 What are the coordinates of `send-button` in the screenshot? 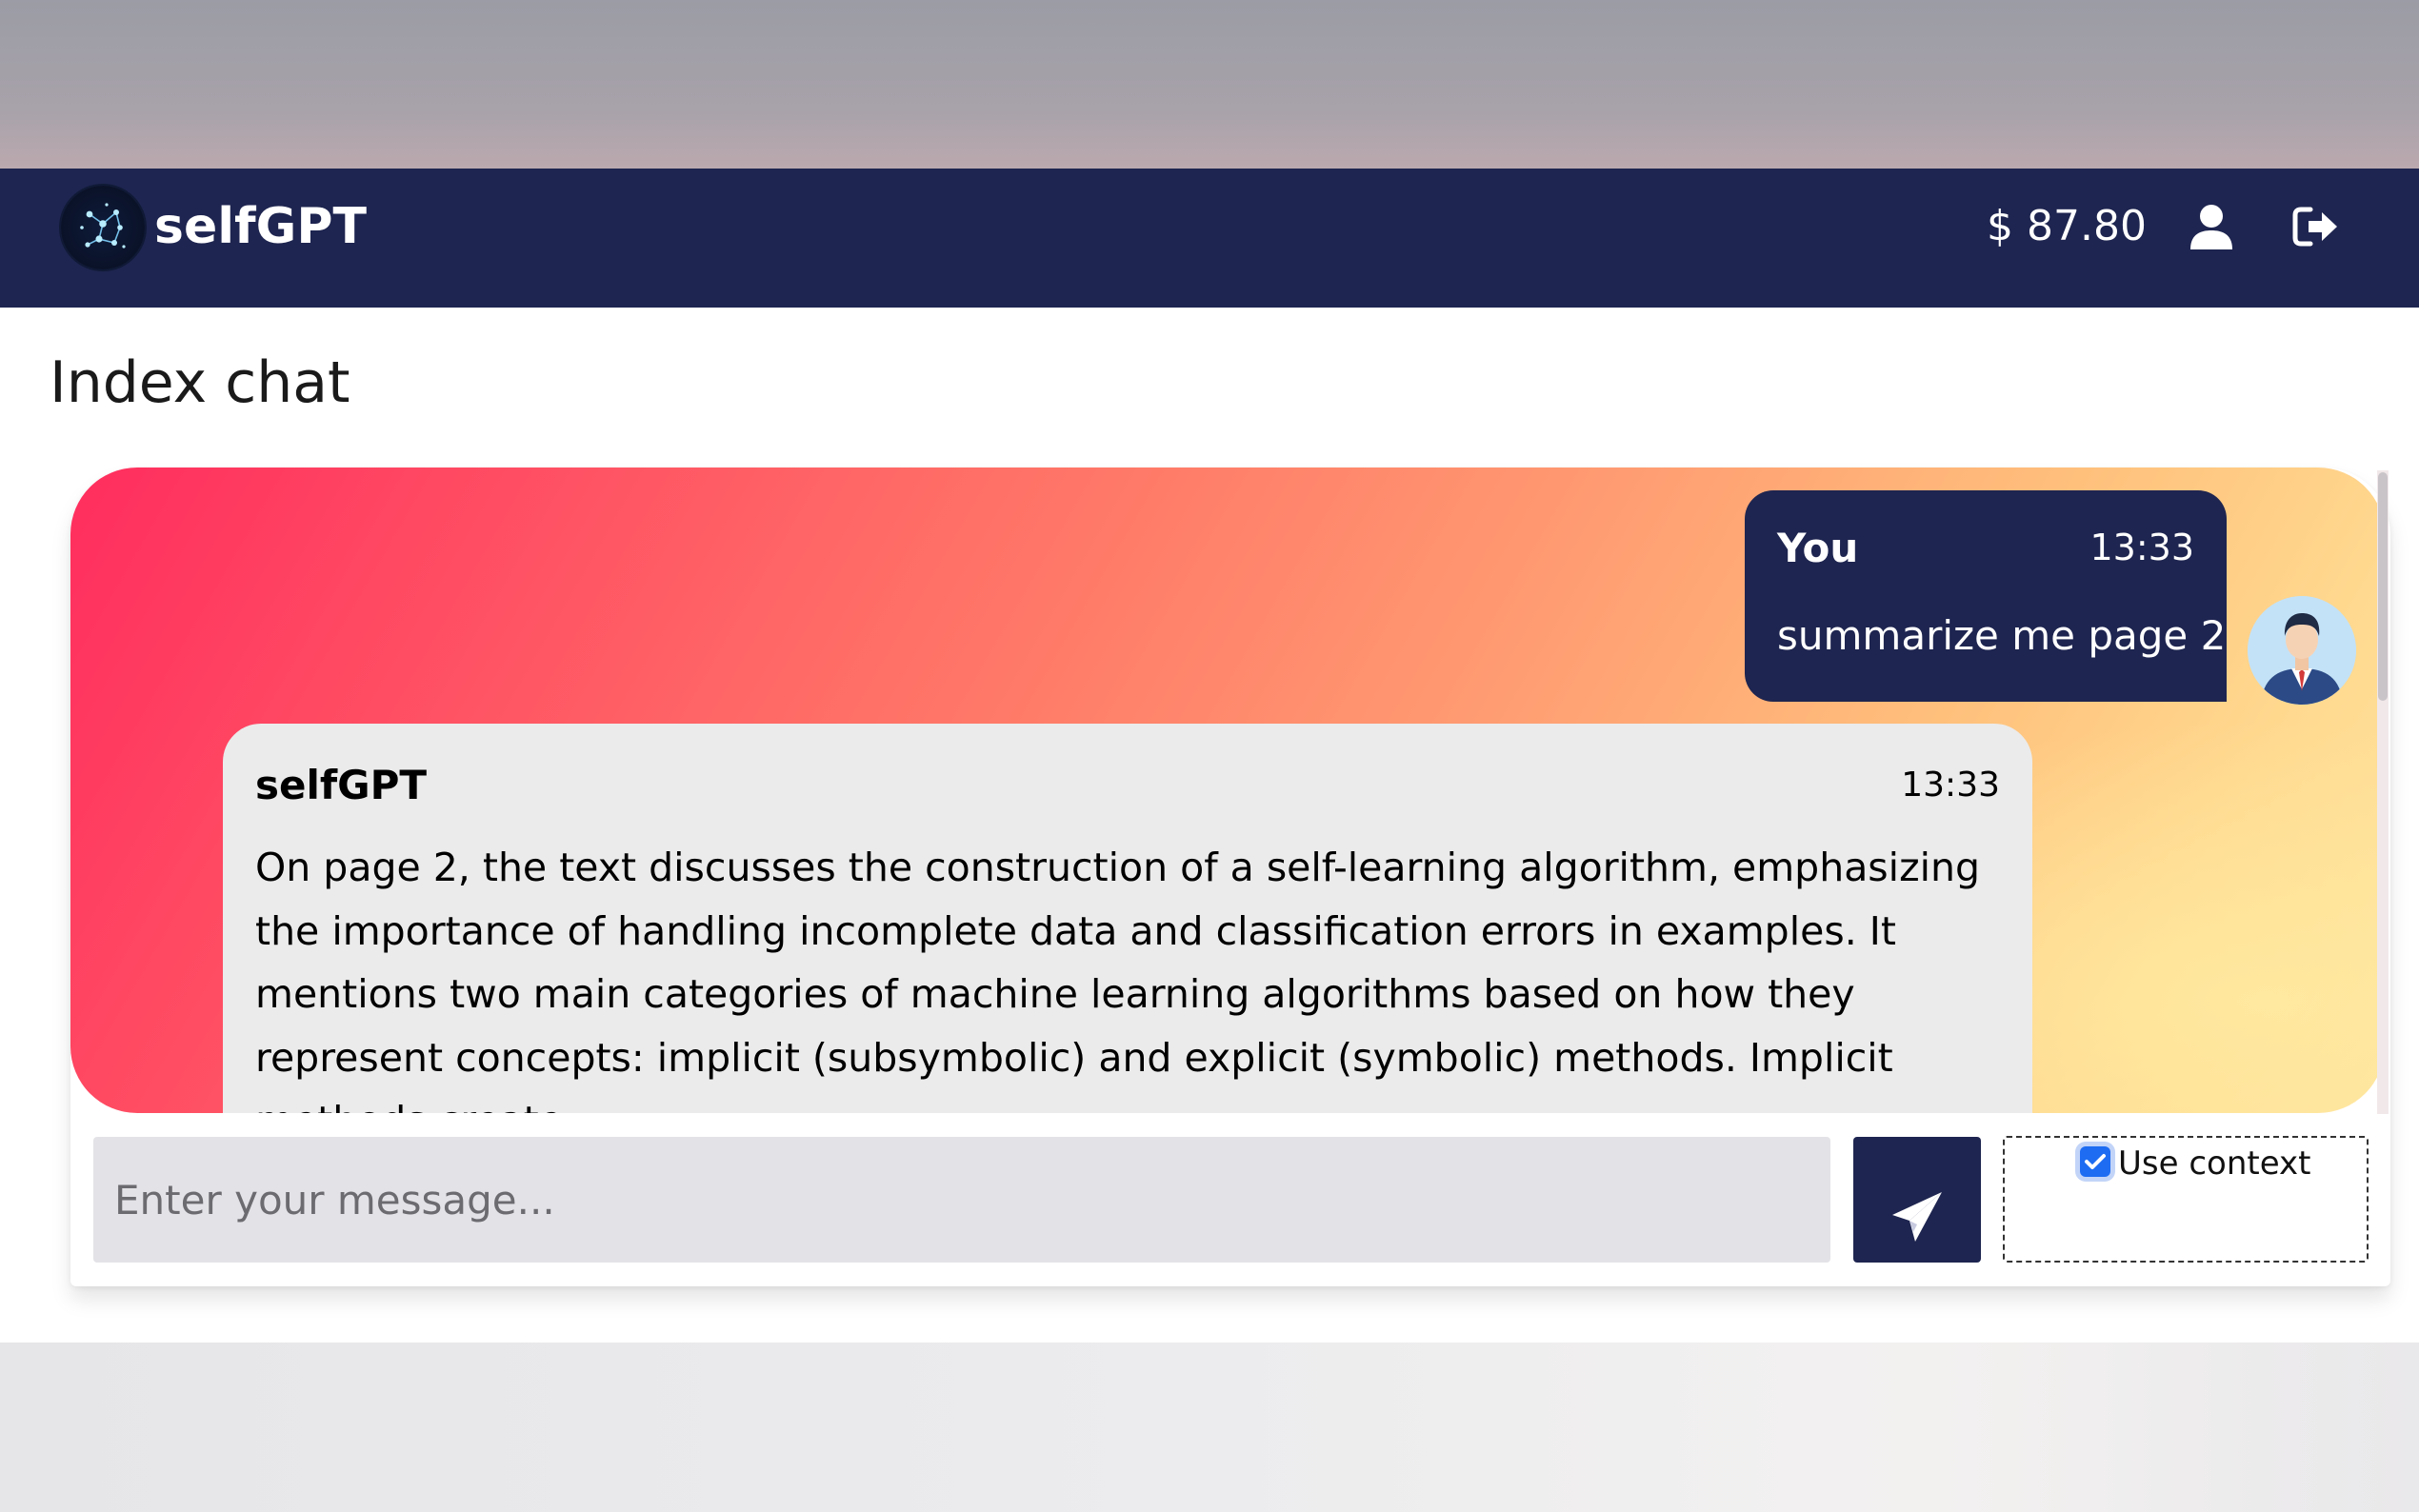 It's located at (1917, 1200).